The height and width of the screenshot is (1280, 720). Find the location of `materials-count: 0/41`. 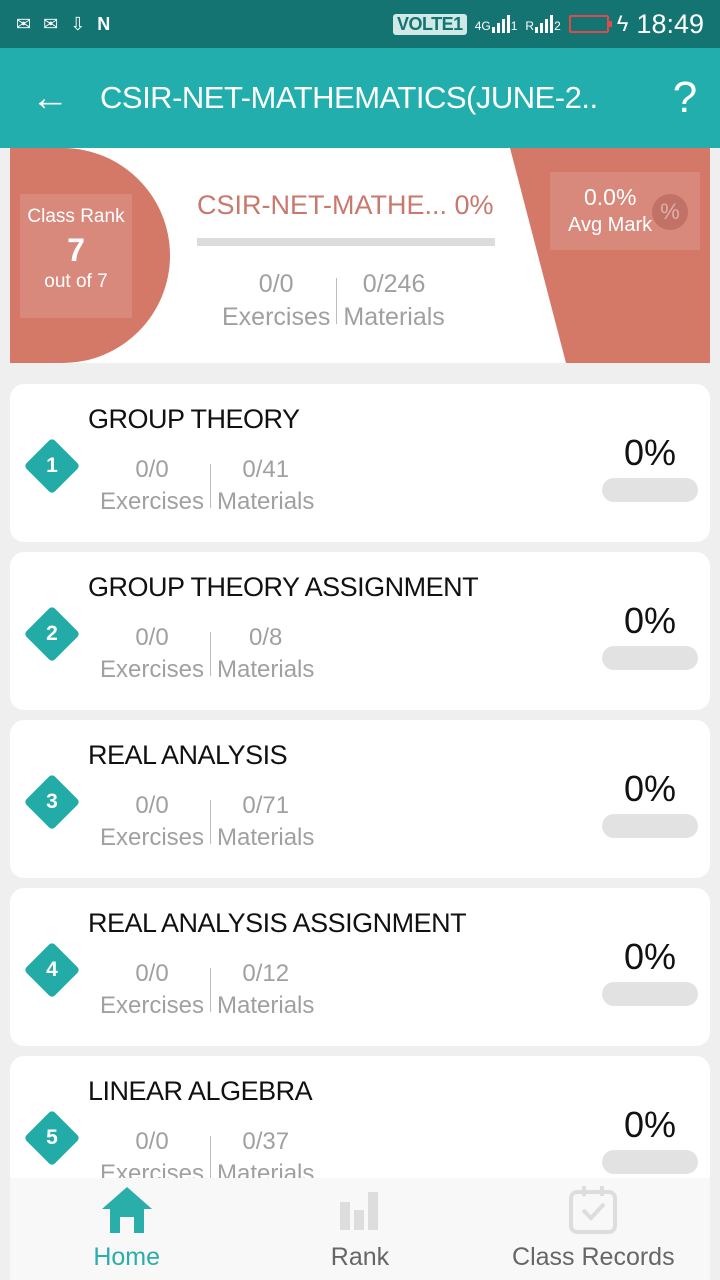

materials-count: 0/41 is located at coordinates (266, 469).